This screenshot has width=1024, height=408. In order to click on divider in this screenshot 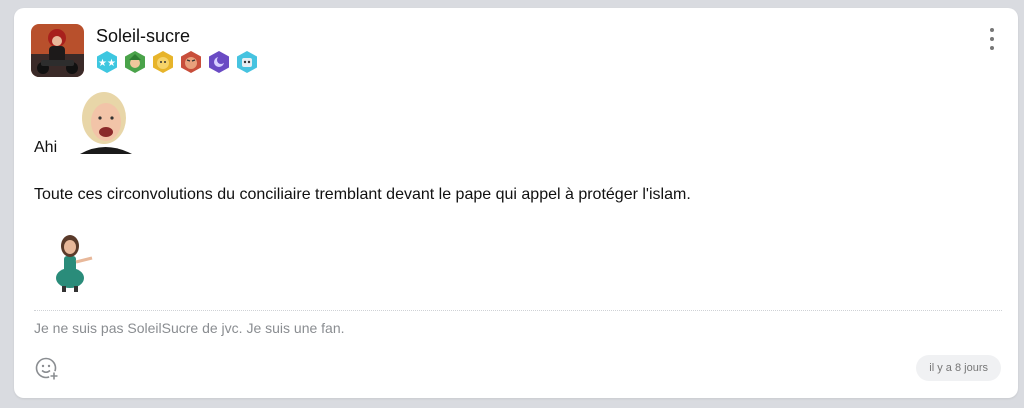, I will do `click(518, 310)`.